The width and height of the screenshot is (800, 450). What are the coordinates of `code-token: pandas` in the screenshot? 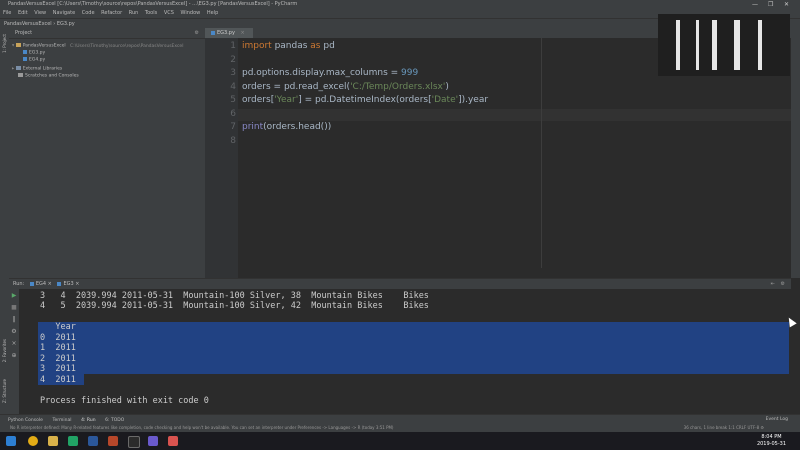 It's located at (291, 46).